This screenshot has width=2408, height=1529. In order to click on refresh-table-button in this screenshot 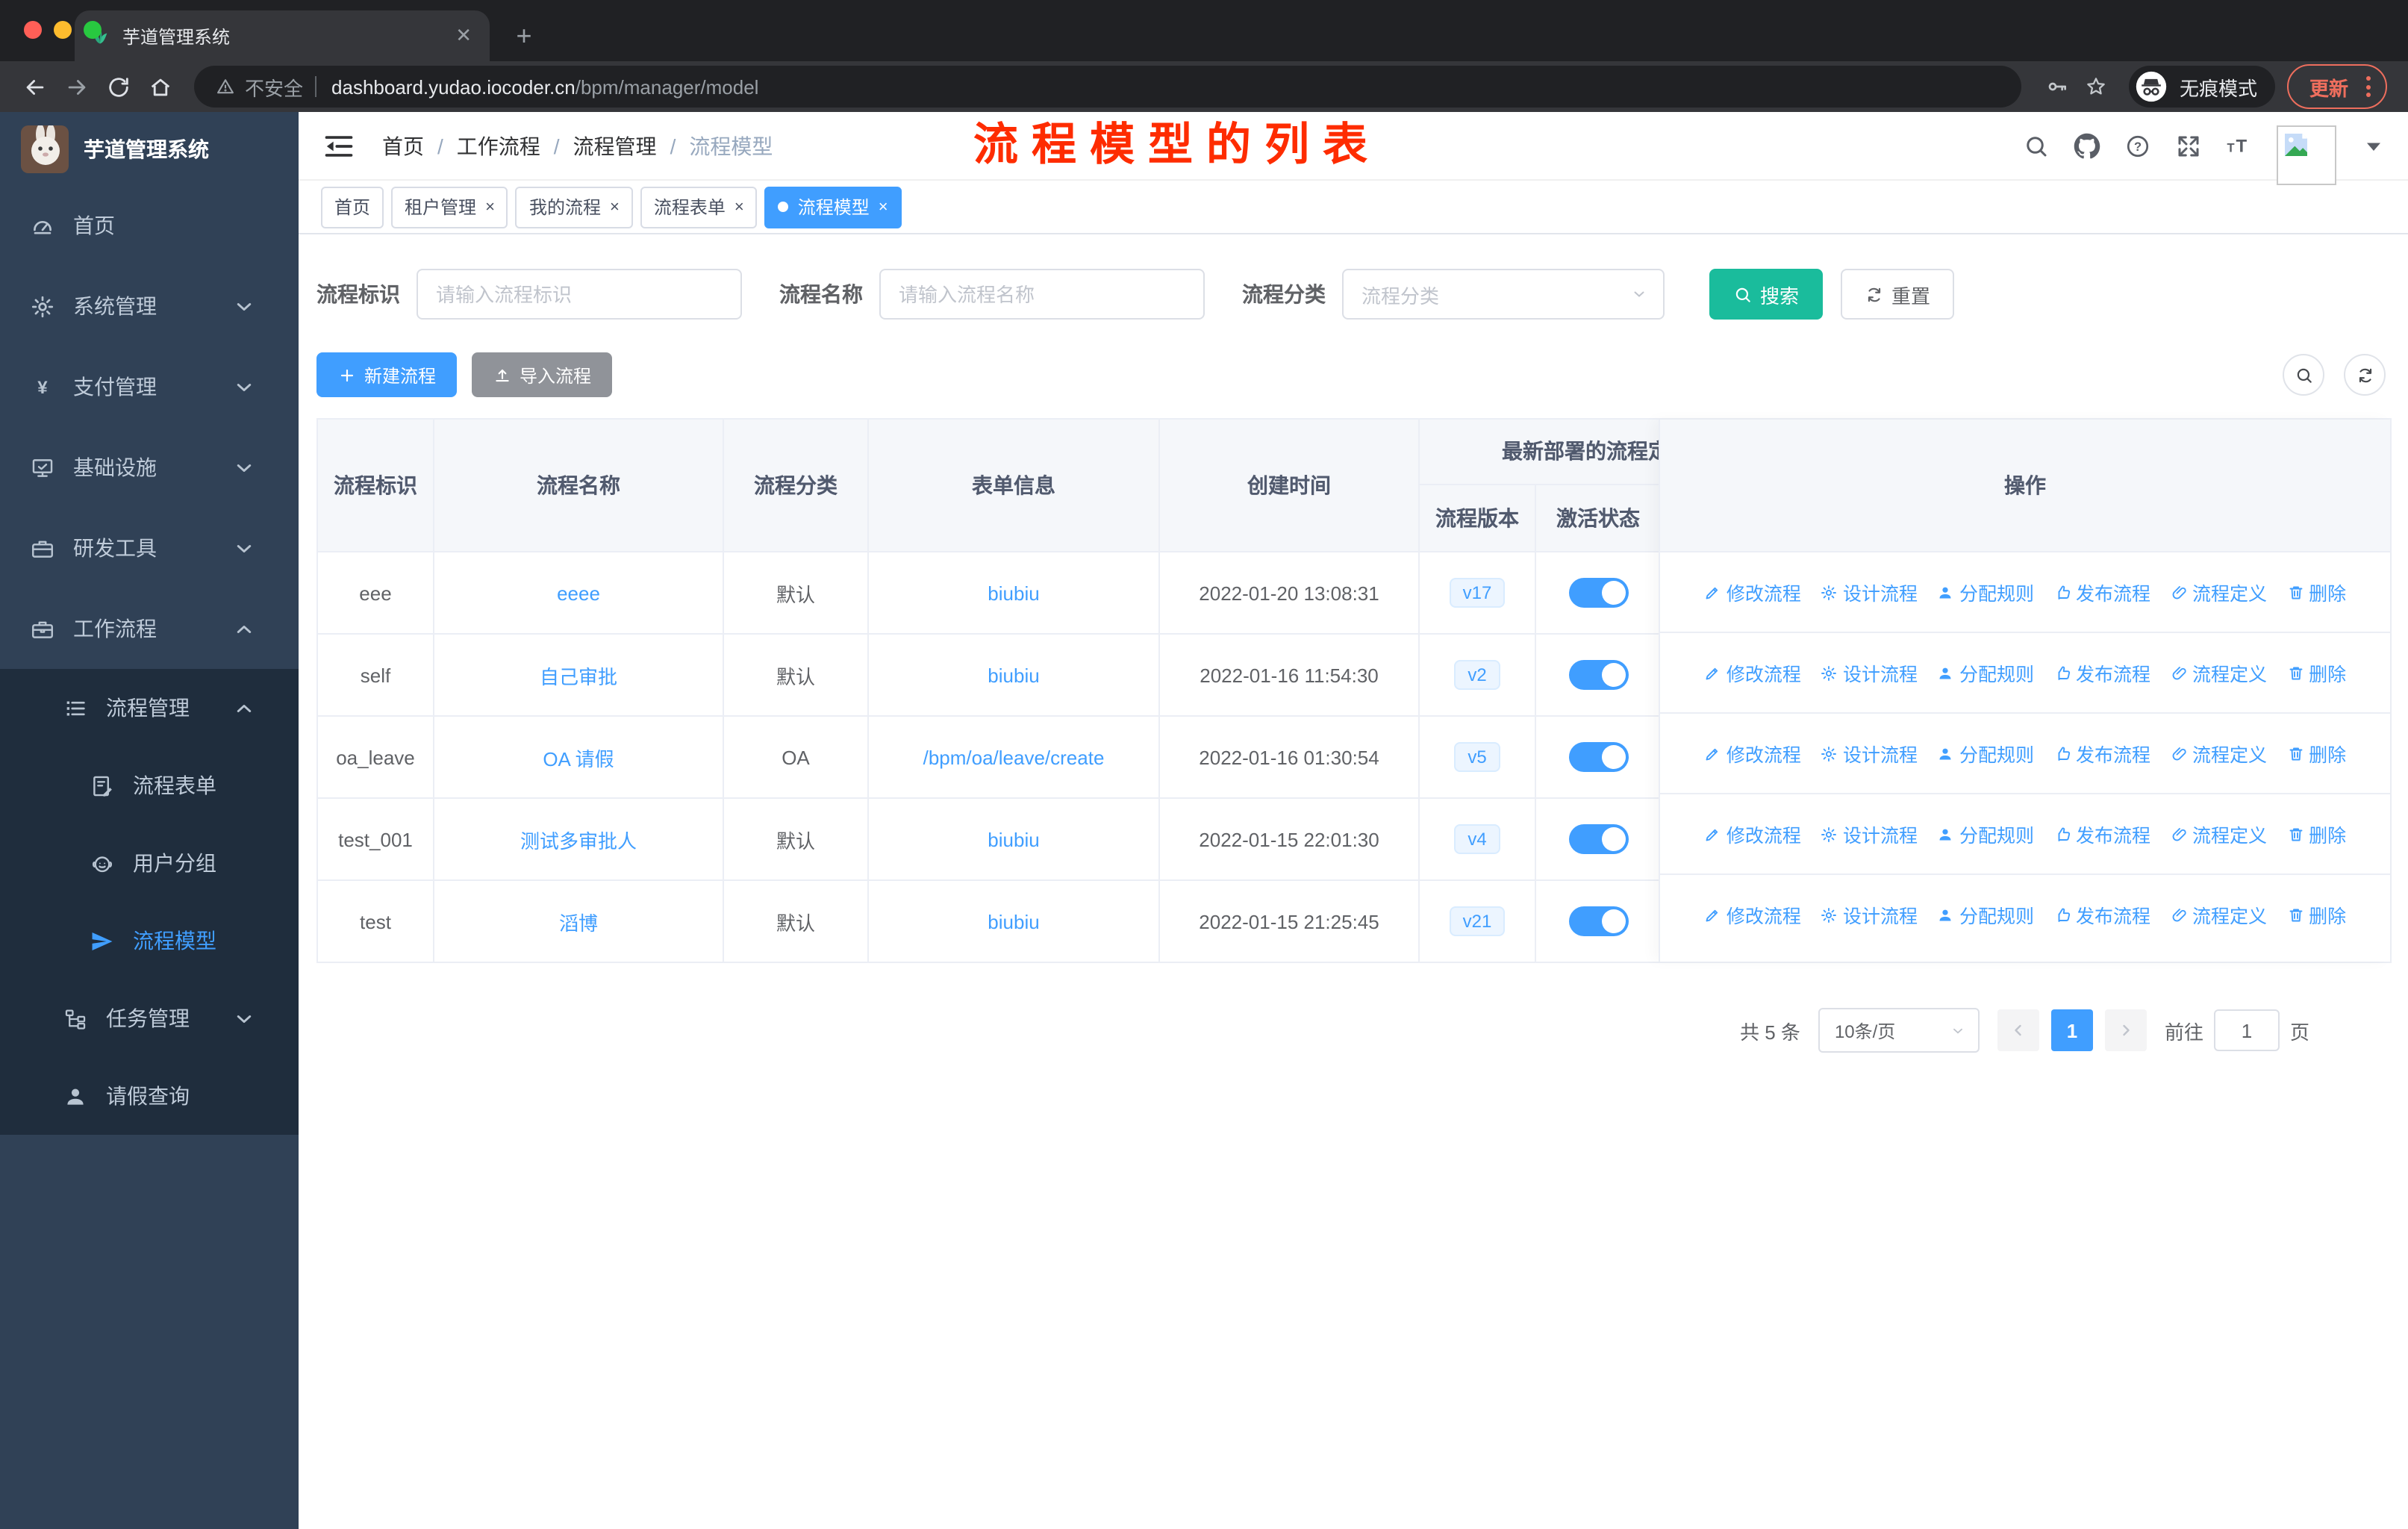, I will do `click(2365, 375)`.